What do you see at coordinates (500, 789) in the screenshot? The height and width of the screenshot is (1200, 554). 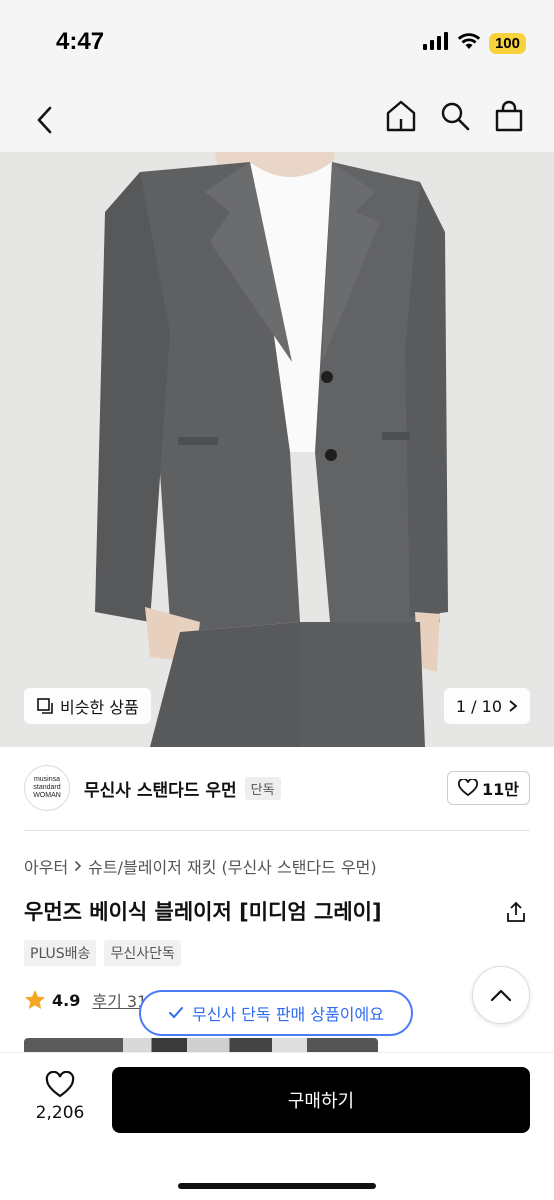 I see `brand-like-count: 11만` at bounding box center [500, 789].